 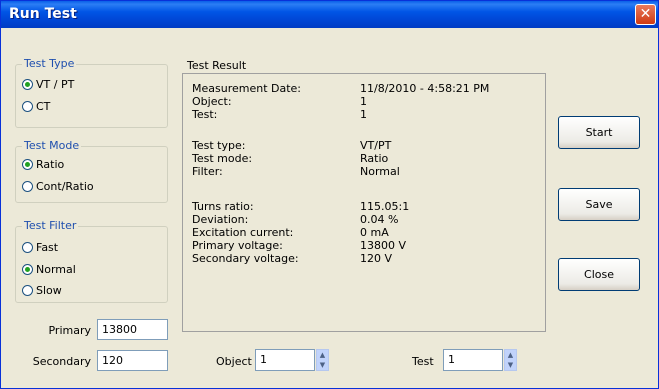 I want to click on object-input: 1, so click(x=285, y=360).